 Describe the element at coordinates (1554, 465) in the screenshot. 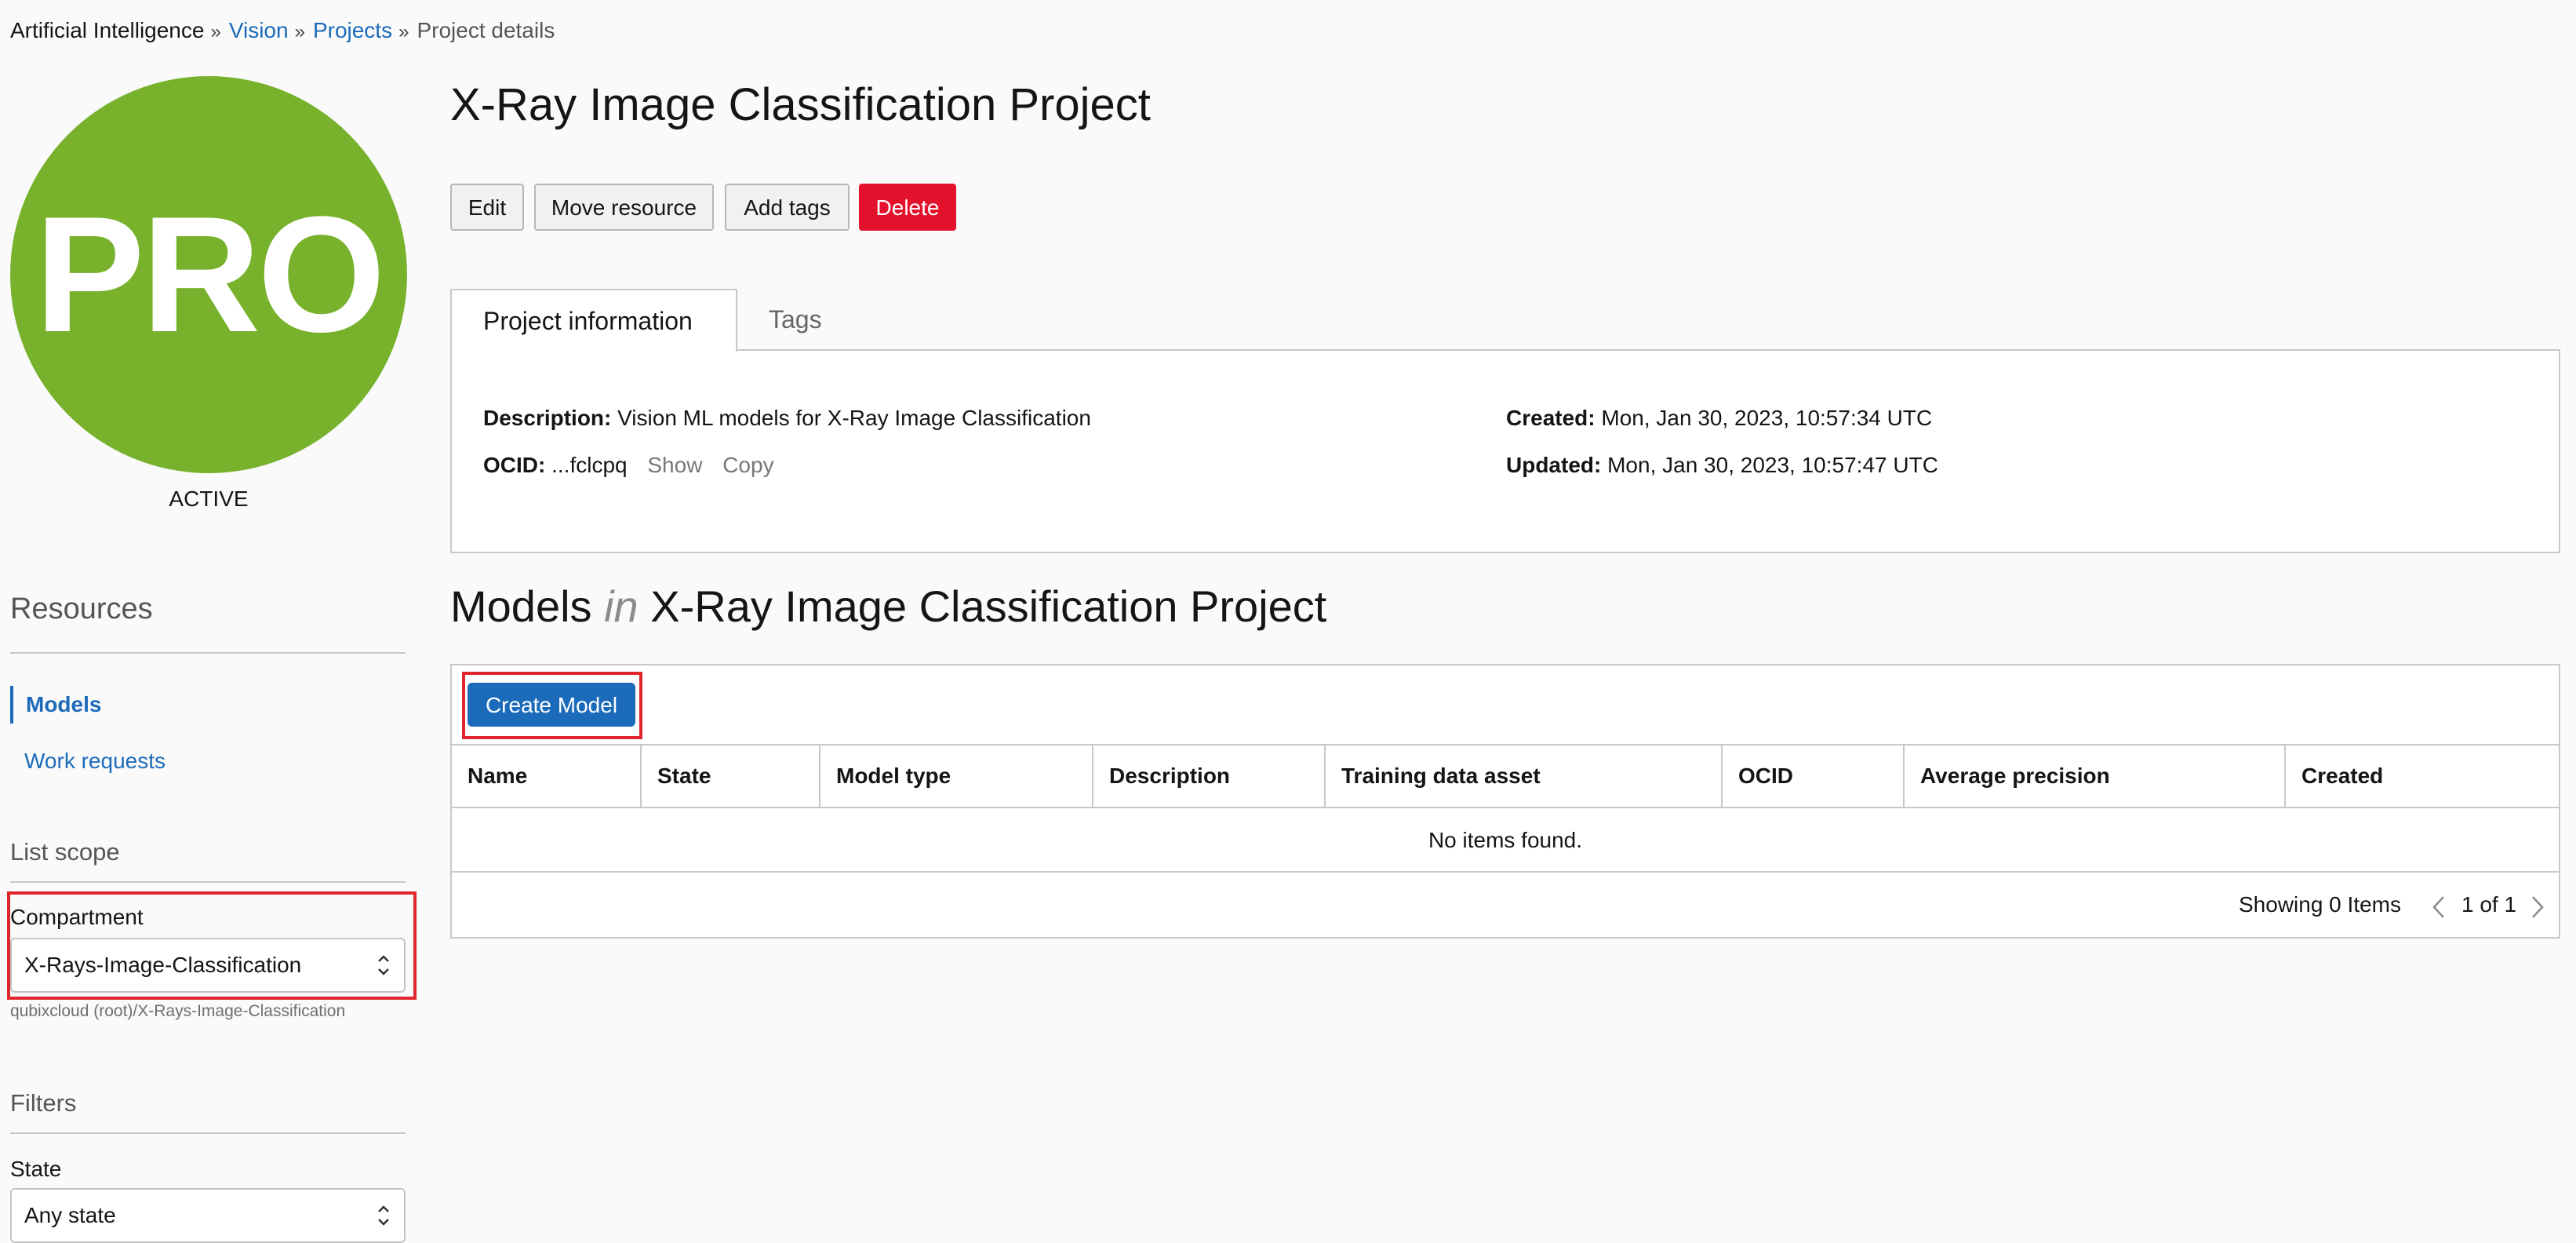

I see `updated-label: Updated:` at that location.